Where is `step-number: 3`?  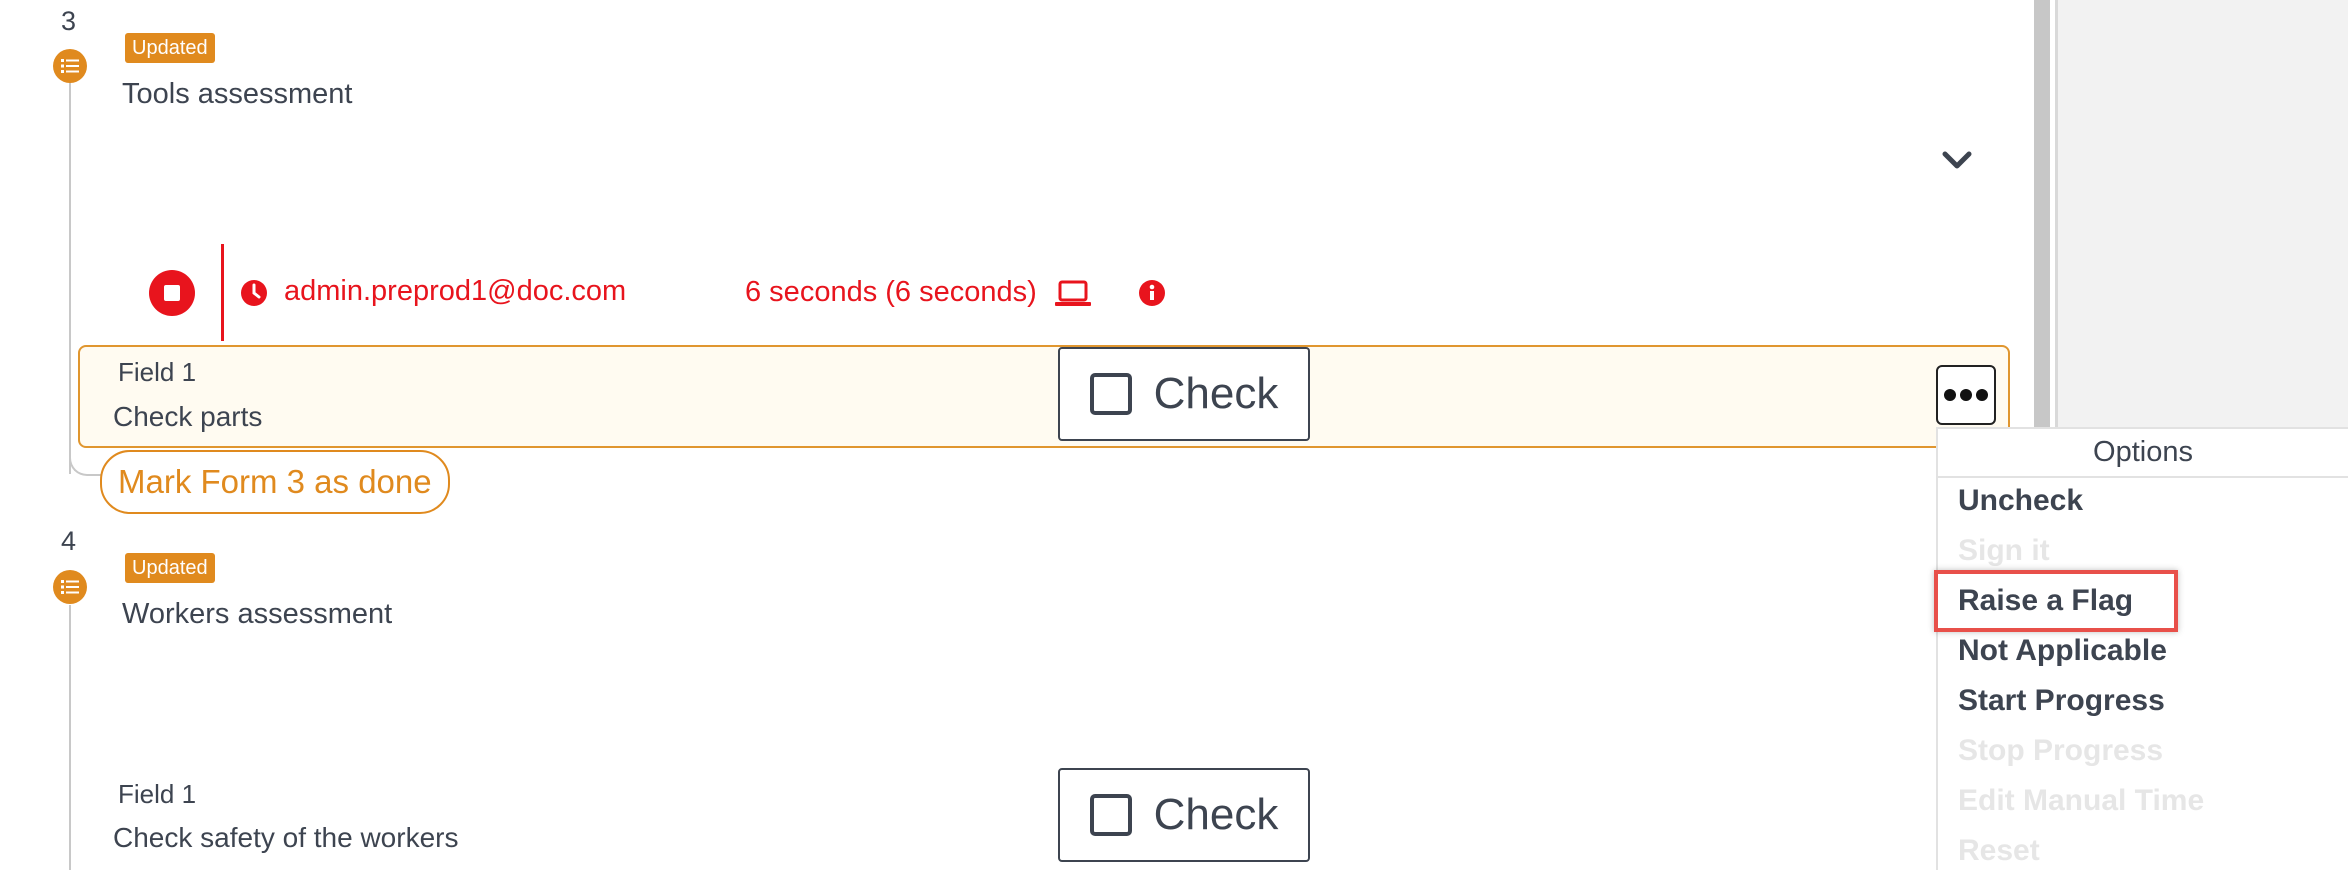
step-number: 3 is located at coordinates (69, 21).